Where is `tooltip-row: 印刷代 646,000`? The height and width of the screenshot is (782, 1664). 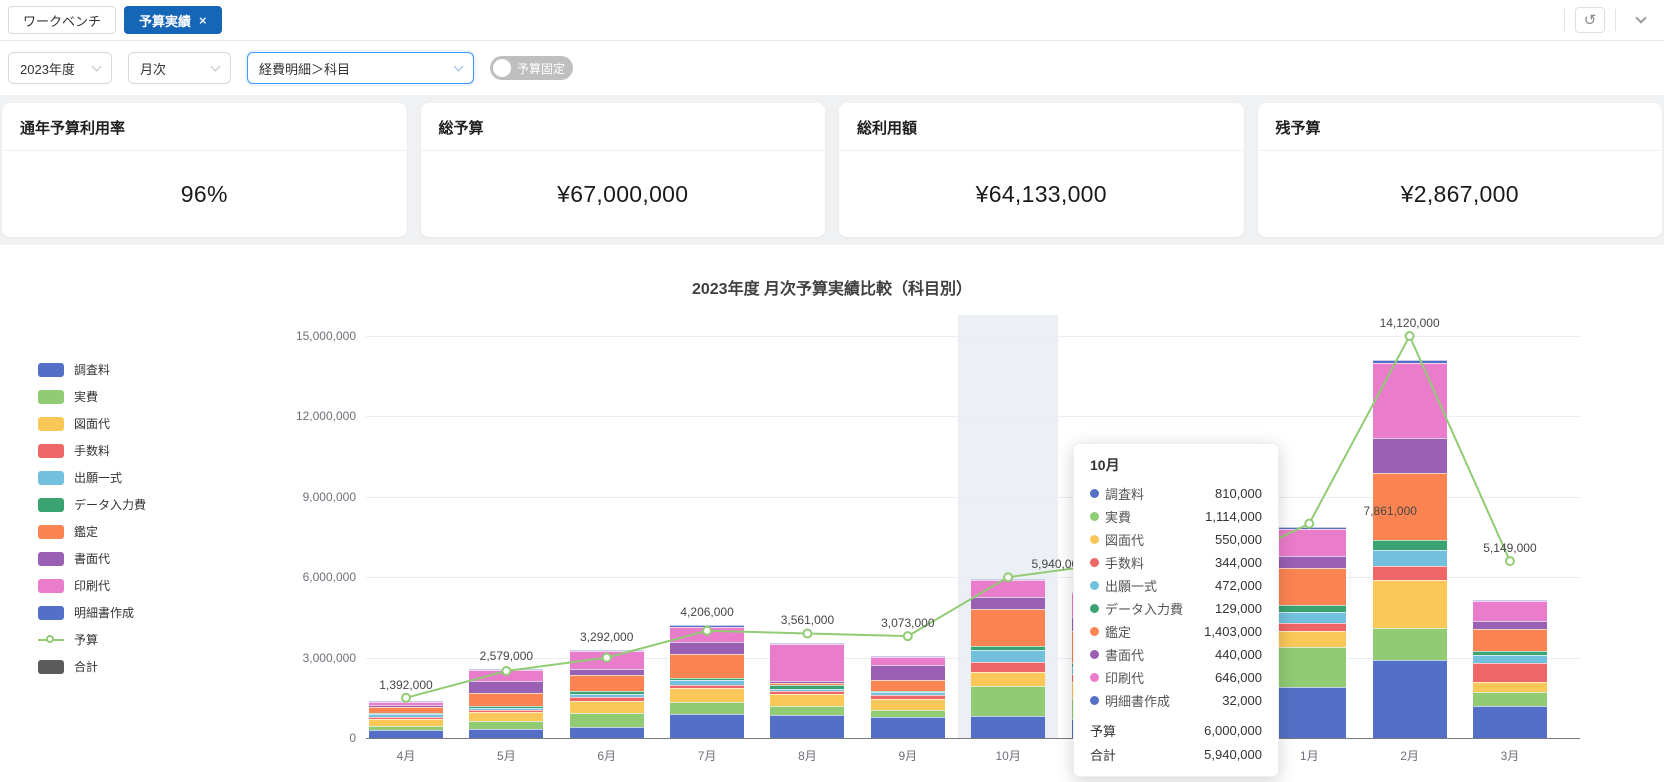
tooltip-row: 印刷代 646,000 is located at coordinates (1176, 677).